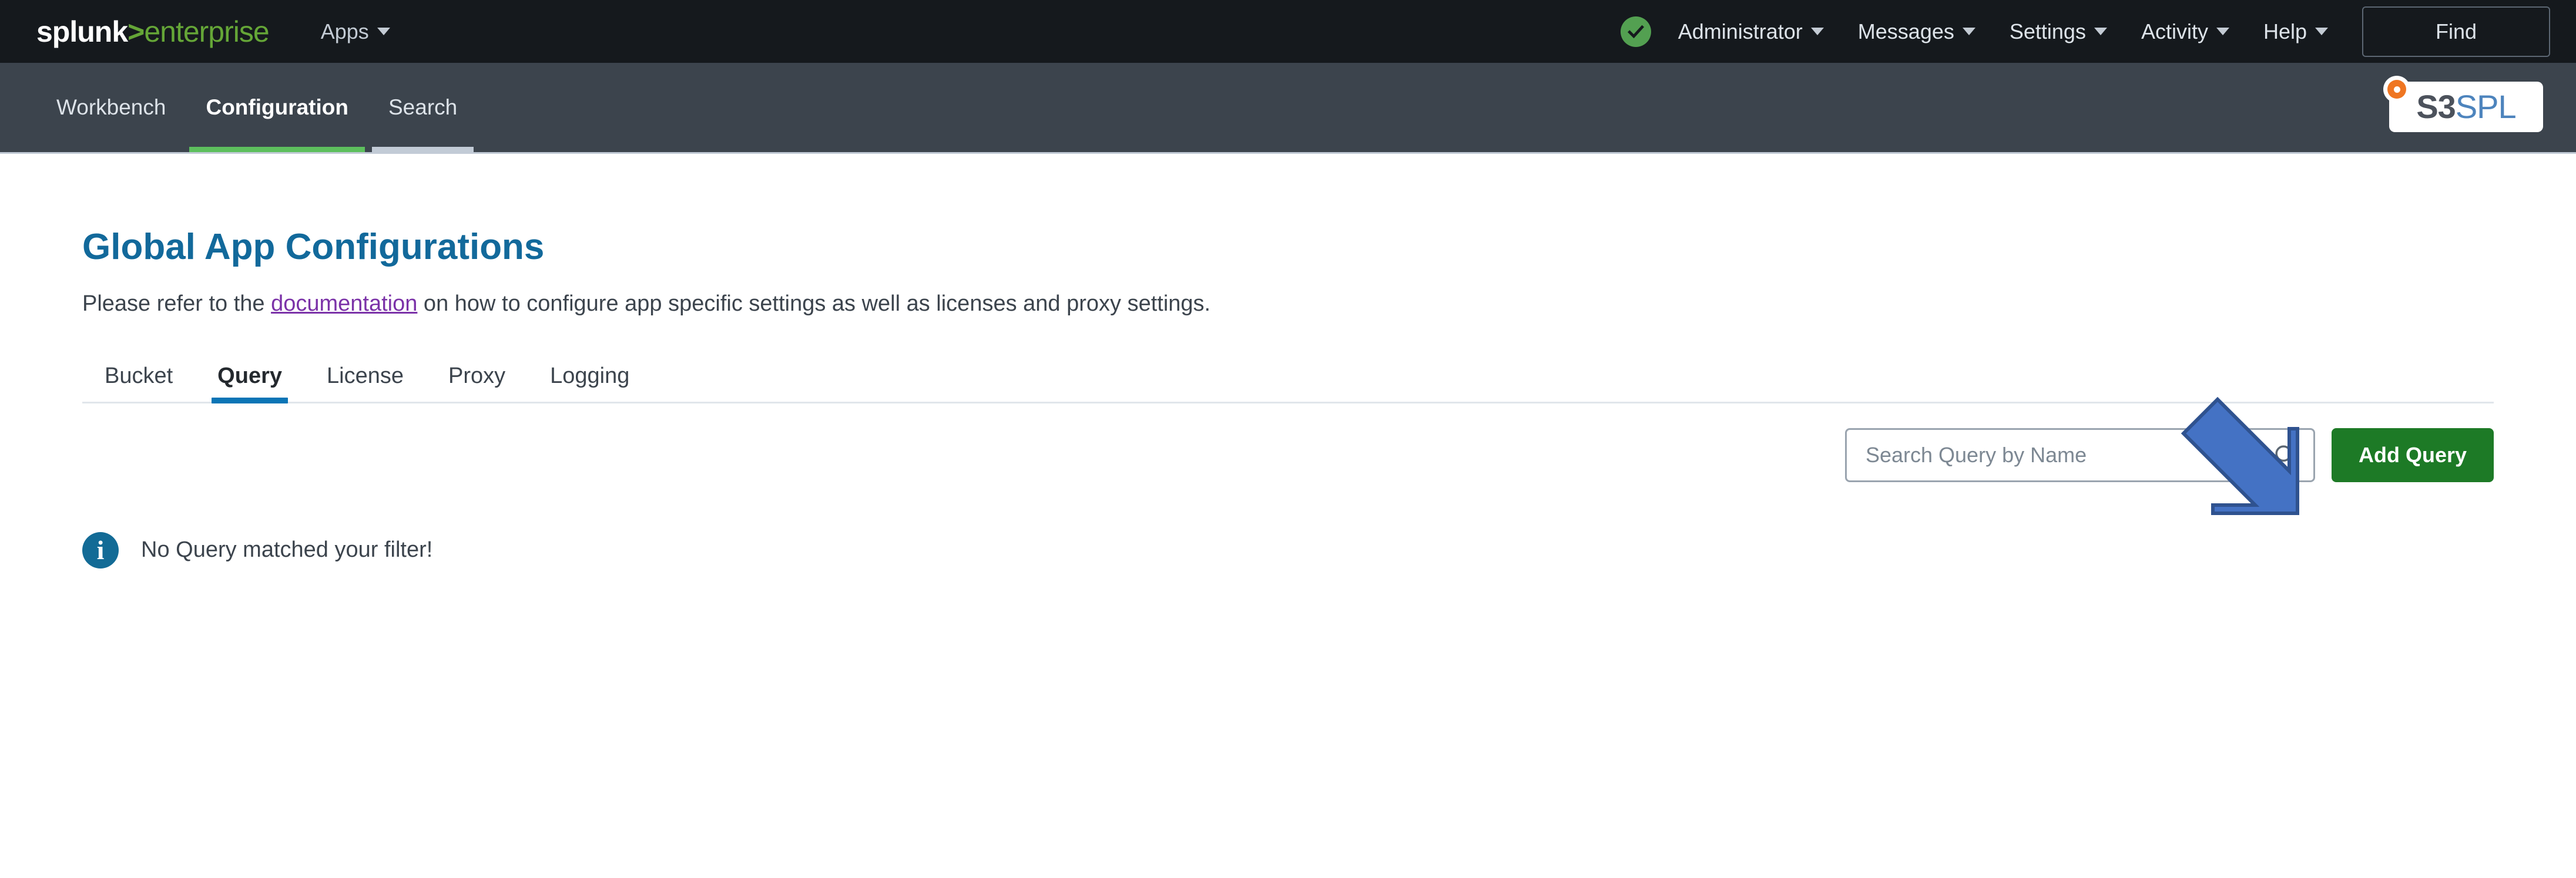 Image resolution: width=2576 pixels, height=878 pixels. I want to click on tab-license: License, so click(365, 383).